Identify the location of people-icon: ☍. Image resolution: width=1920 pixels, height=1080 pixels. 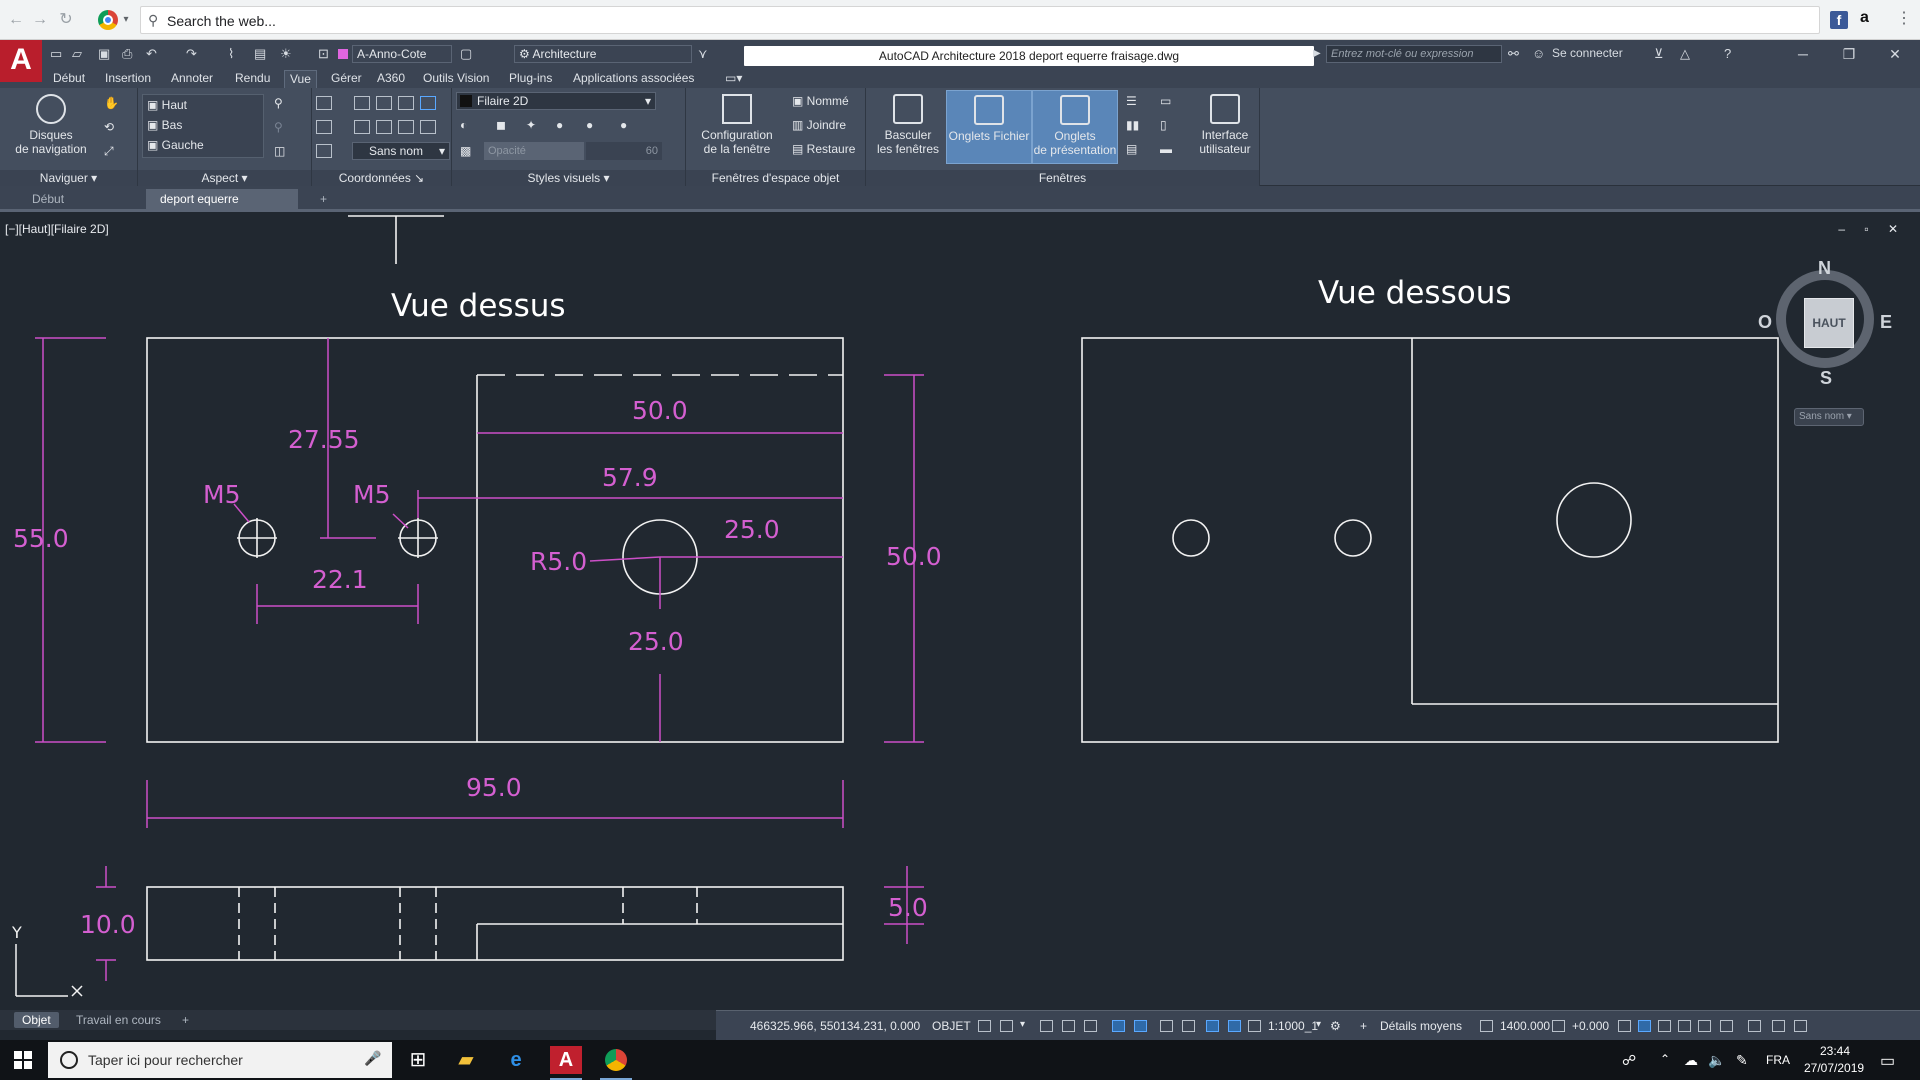
(1629, 1060).